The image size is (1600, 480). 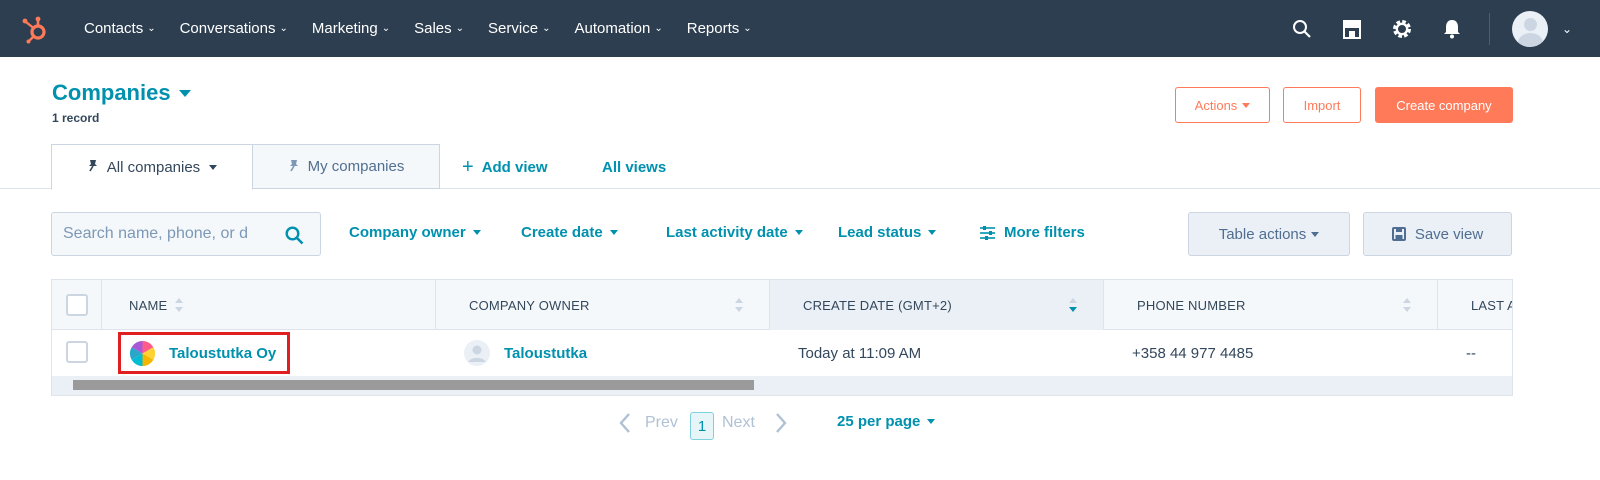 I want to click on nav-item-service: Service ⌄, so click(x=519, y=28).